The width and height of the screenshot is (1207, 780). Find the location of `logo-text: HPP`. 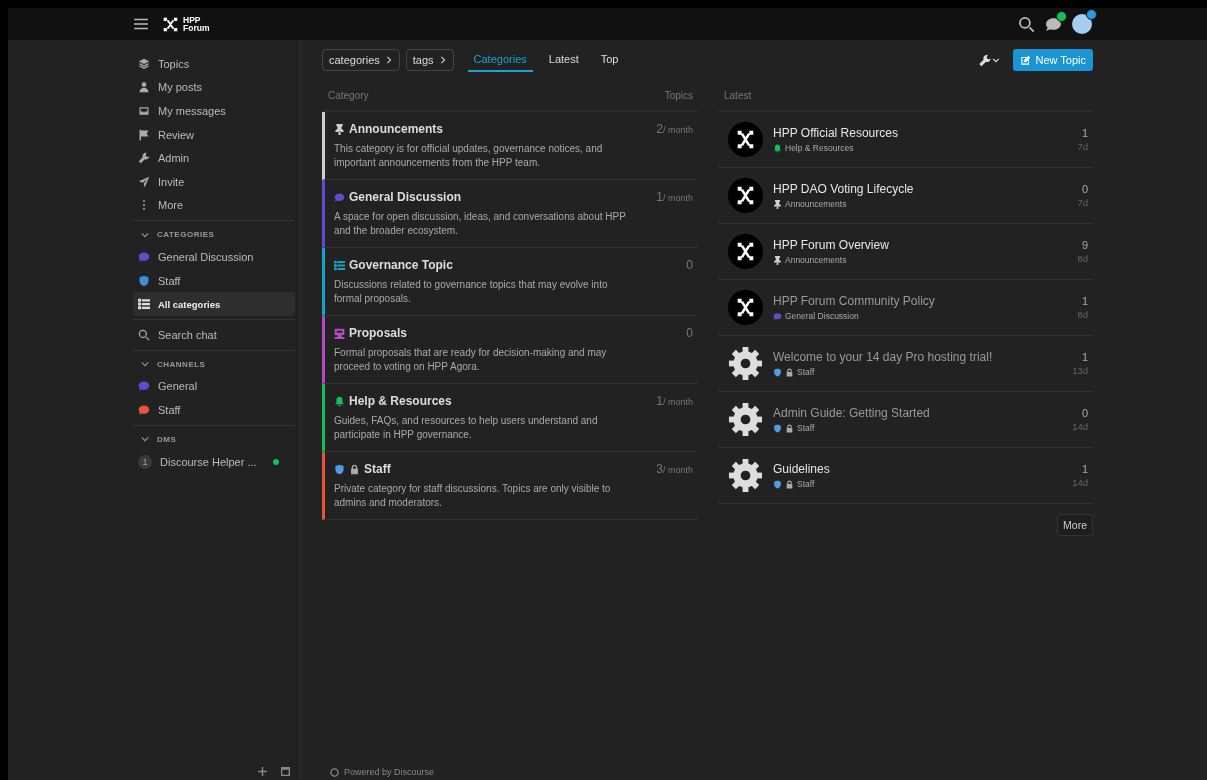

logo-text: HPP is located at coordinates (196, 20).